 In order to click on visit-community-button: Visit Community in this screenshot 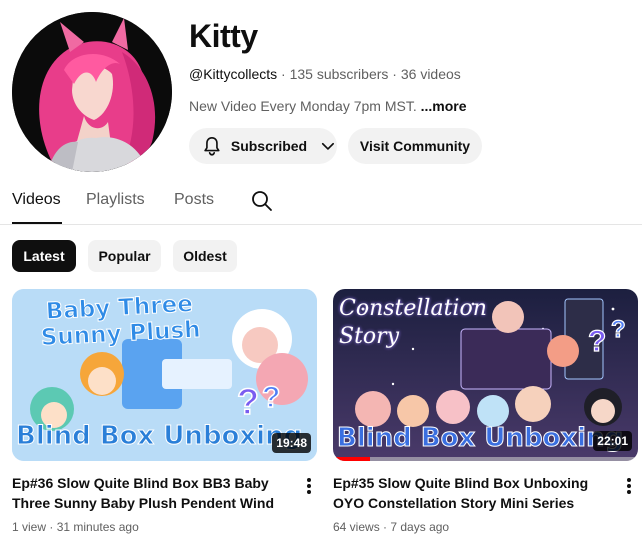, I will do `click(415, 146)`.